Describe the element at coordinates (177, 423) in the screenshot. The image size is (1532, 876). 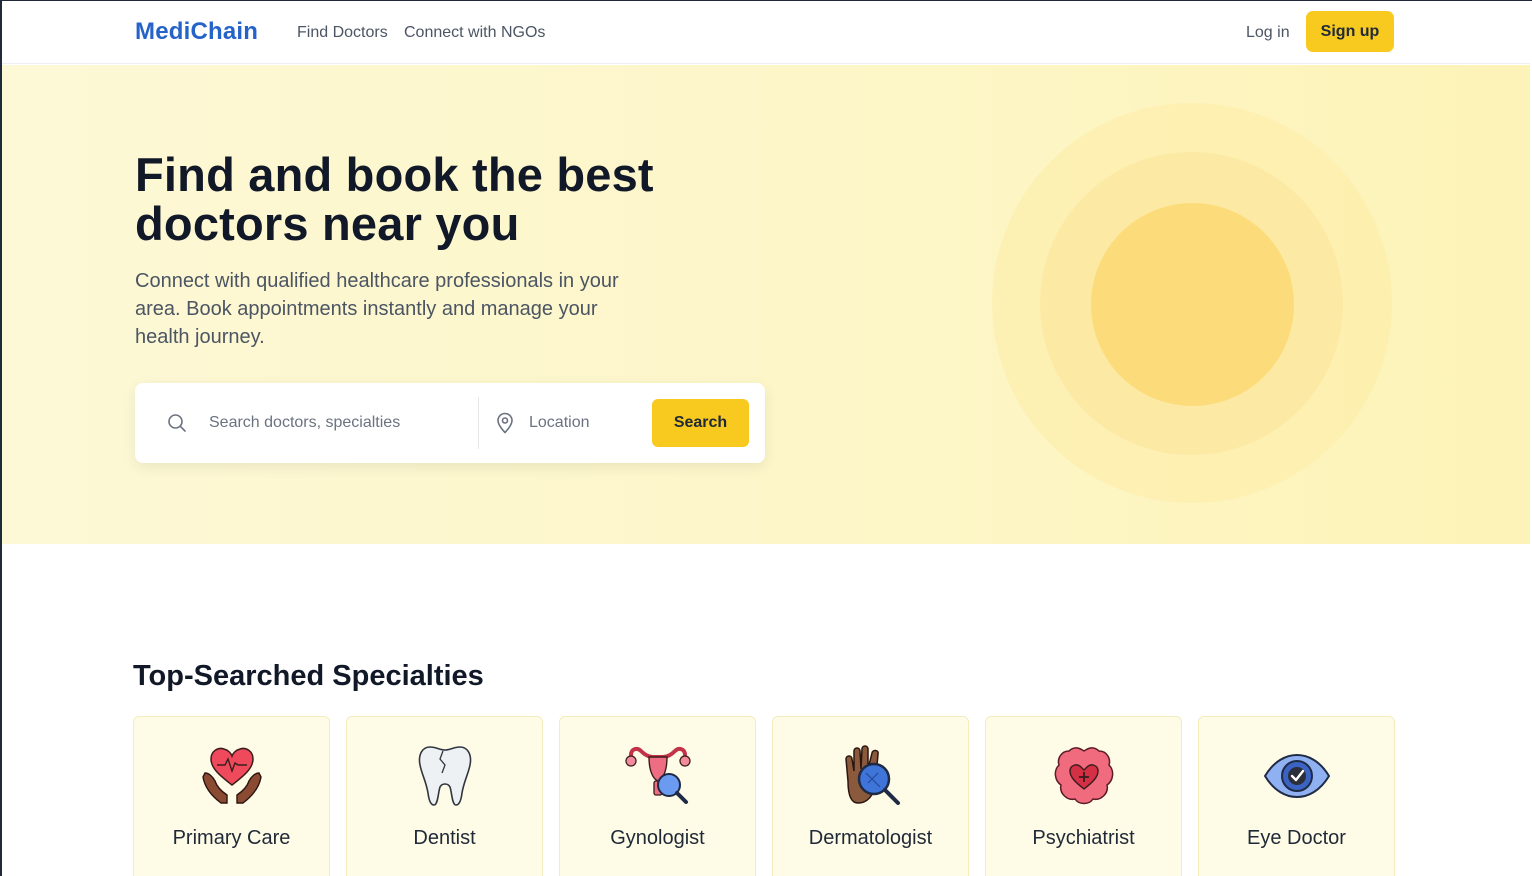
I see `search-icon` at that location.